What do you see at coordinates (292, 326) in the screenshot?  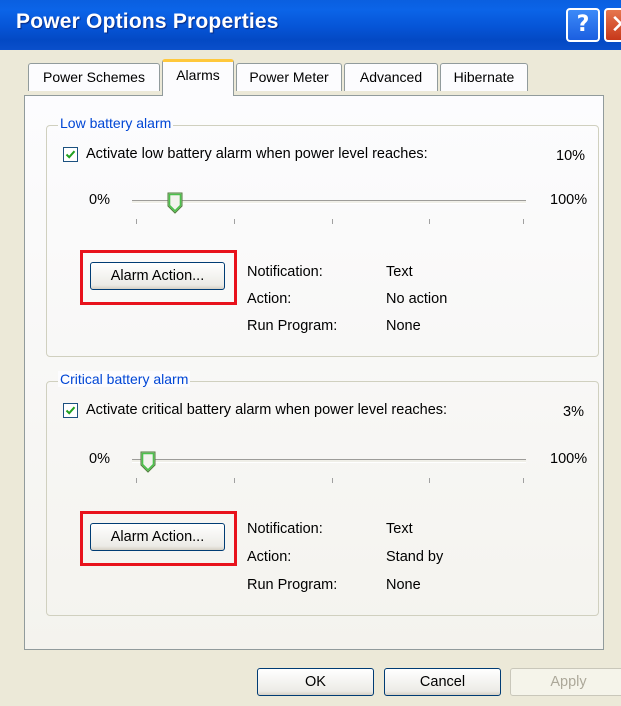 I see `low-battery-run-program-label: Run Program:` at bounding box center [292, 326].